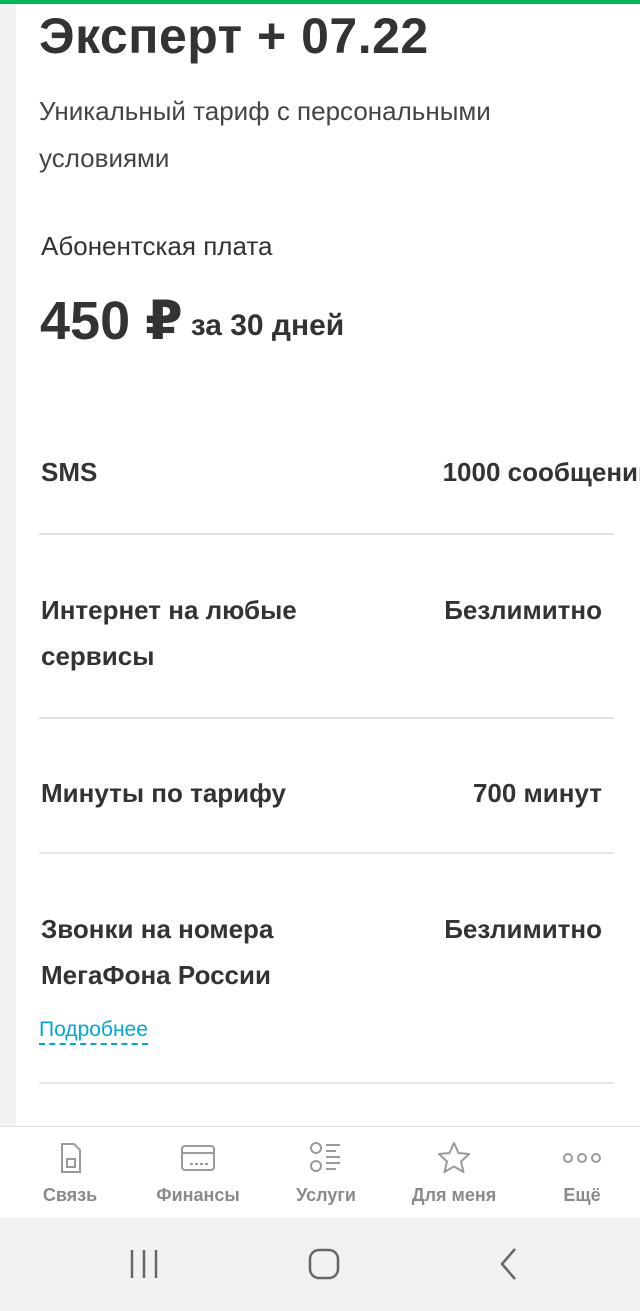 The height and width of the screenshot is (1311, 640). I want to click on feature-row-internet: Интернет на любые сервисы Безлимитно, so click(326, 653).